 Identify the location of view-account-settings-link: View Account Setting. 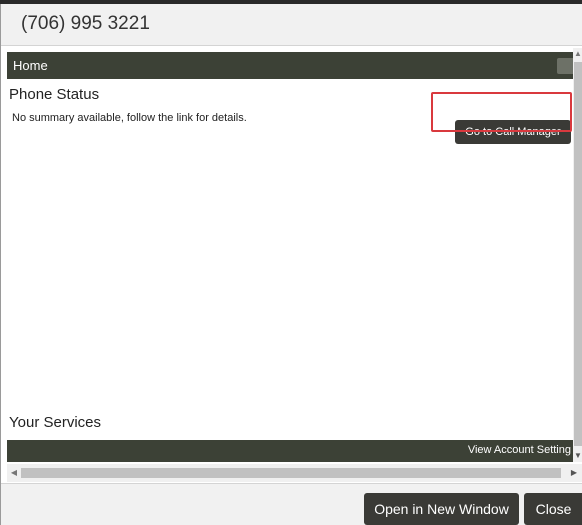
(519, 450).